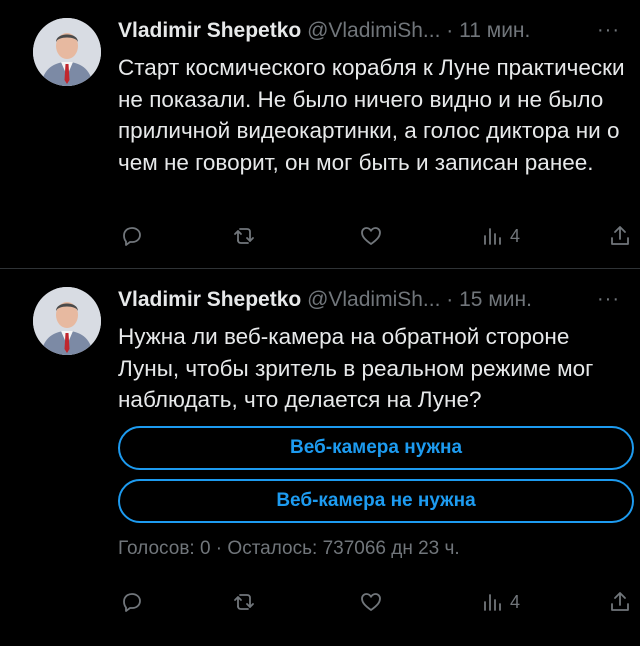 The height and width of the screenshot is (646, 640). What do you see at coordinates (494, 30) in the screenshot?
I see `timestamp: 11 мин.` at bounding box center [494, 30].